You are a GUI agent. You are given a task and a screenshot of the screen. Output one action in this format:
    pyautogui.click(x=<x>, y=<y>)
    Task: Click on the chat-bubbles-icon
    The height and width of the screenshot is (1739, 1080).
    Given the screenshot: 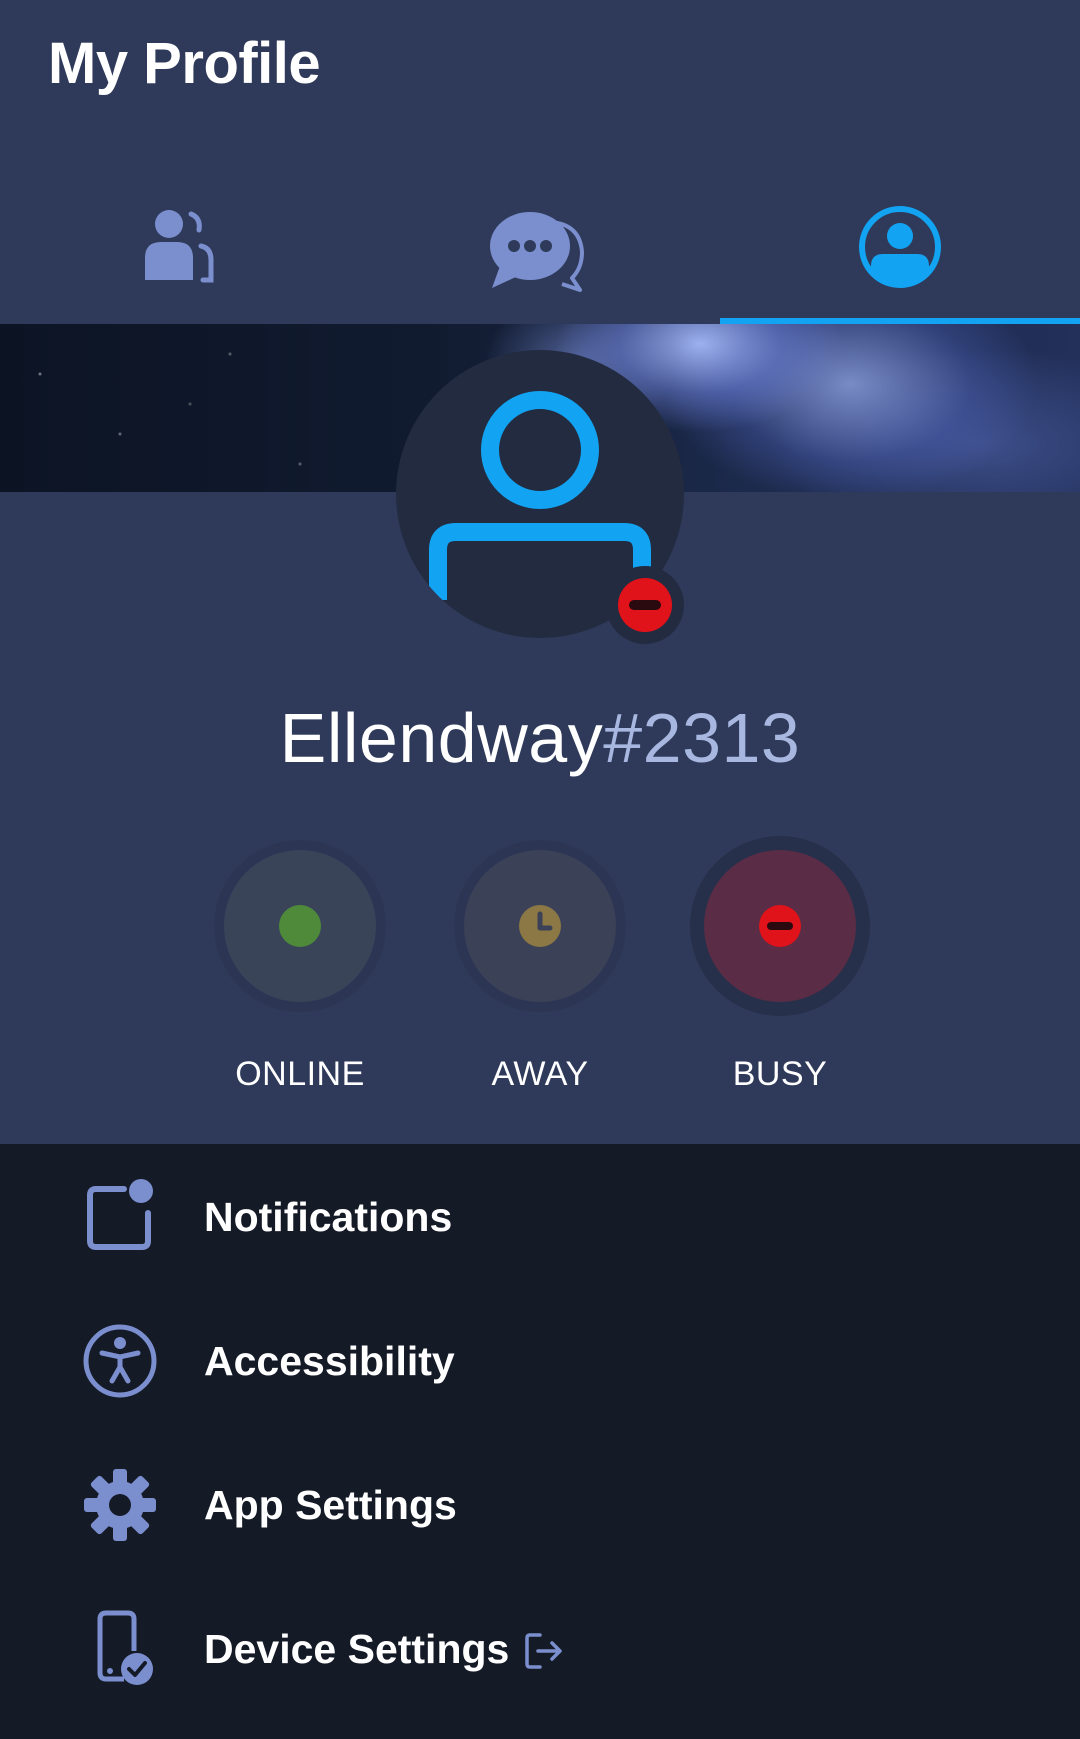 What is the action you would take?
    pyautogui.click(x=537, y=252)
    